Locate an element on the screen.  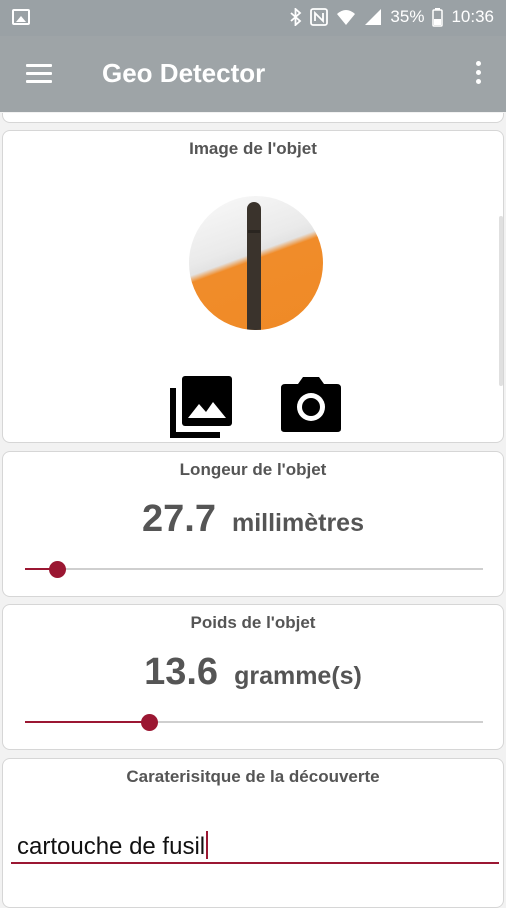
discovery-input-value: cartouche de fusil is located at coordinates (111, 846).